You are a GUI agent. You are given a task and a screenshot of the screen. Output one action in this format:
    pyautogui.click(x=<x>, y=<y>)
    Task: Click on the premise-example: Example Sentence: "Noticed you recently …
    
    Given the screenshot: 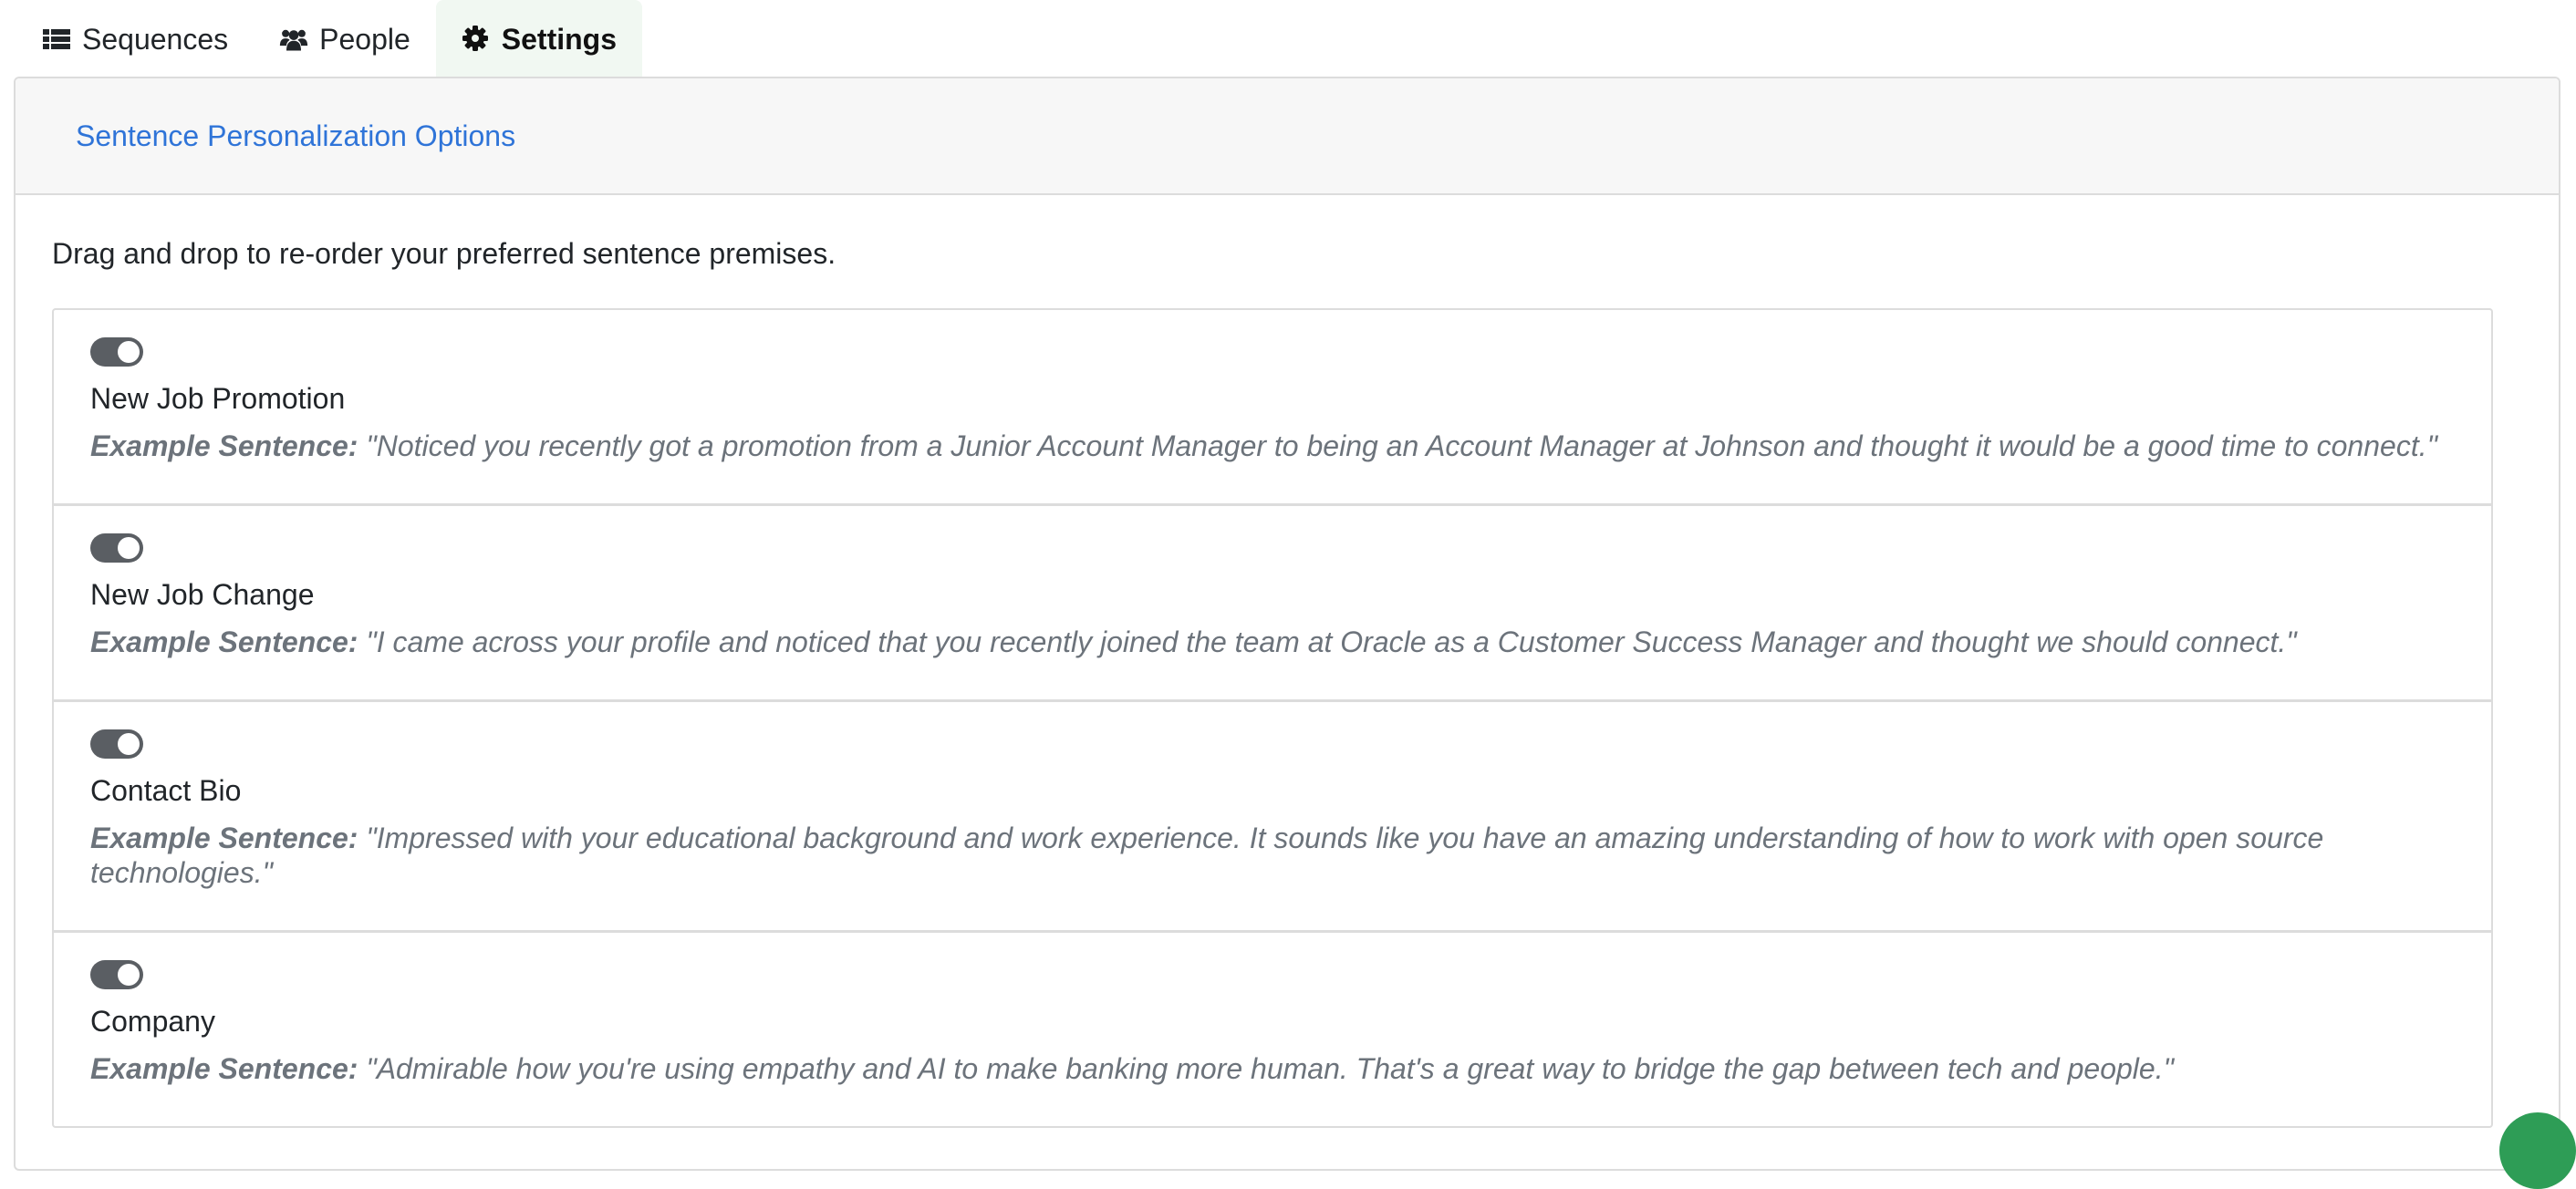 What is the action you would take?
    pyautogui.click(x=1272, y=446)
    